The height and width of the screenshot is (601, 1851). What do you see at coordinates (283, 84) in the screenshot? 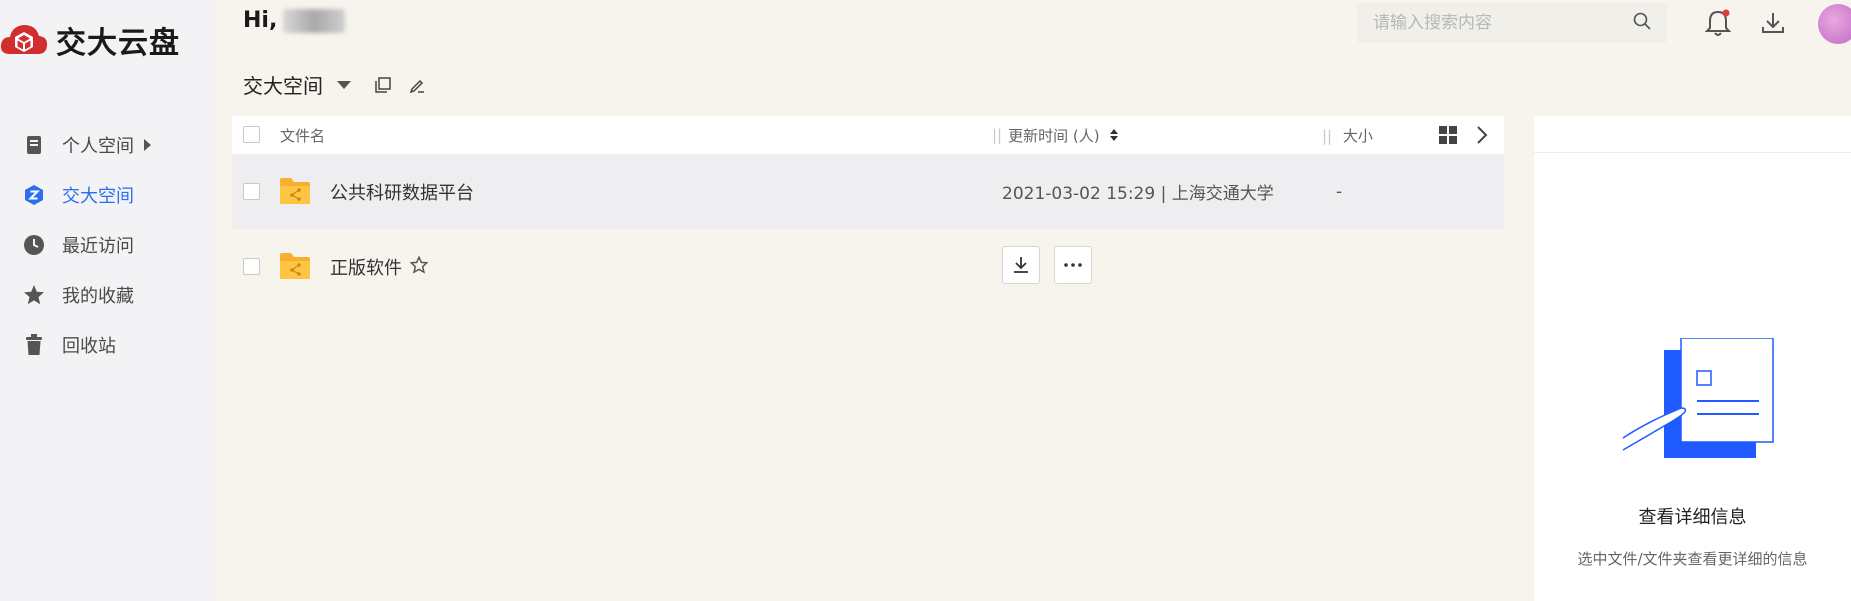
I see `space-title: 交大空间` at bounding box center [283, 84].